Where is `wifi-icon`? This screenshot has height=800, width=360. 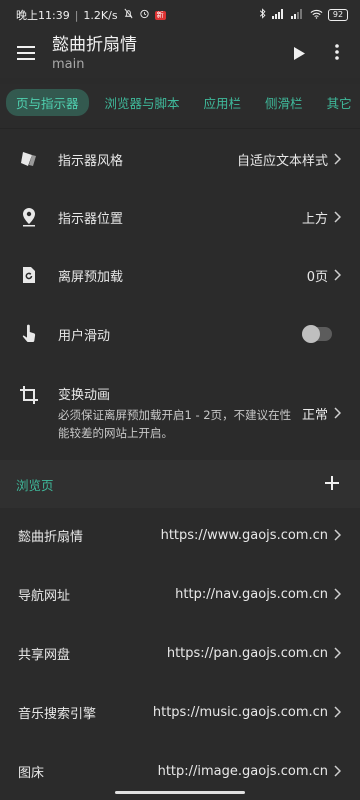
wifi-icon is located at coordinates (316, 15).